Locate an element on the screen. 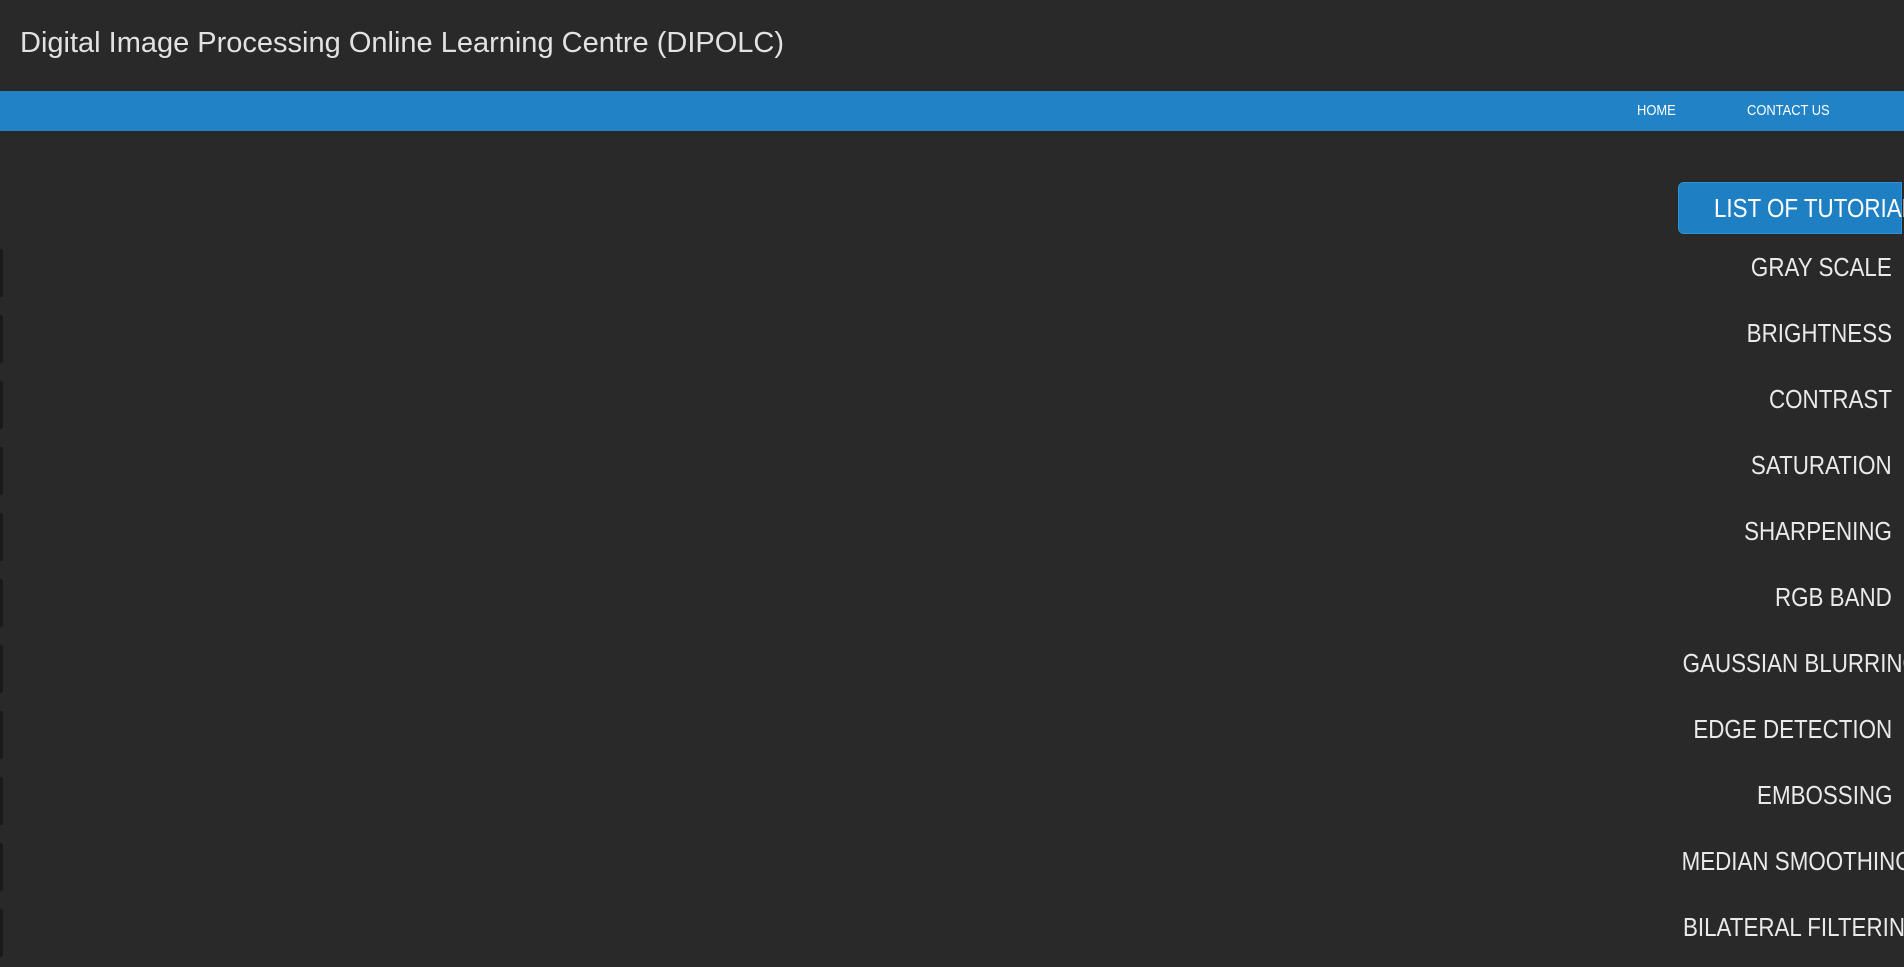  tutorial-item-sharpening: SHARPENING is located at coordinates (1774, 531).